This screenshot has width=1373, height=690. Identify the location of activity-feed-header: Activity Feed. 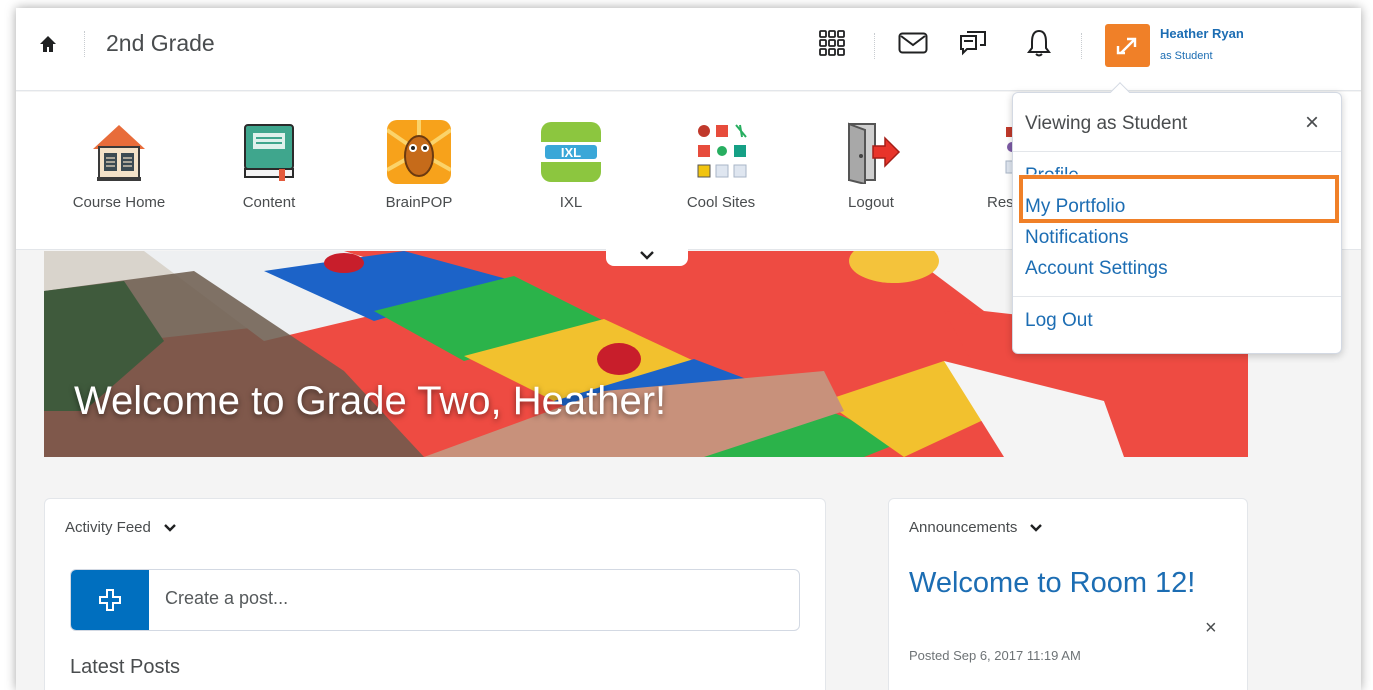
(121, 527).